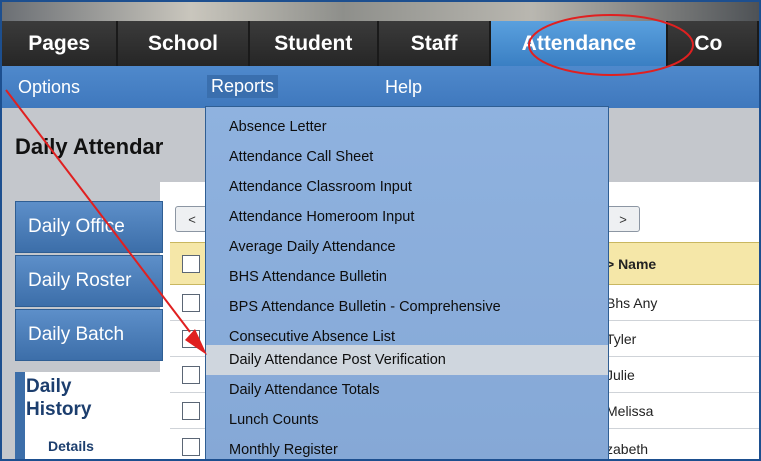 The width and height of the screenshot is (761, 461). I want to click on name-column-header: > Name, so click(631, 264).